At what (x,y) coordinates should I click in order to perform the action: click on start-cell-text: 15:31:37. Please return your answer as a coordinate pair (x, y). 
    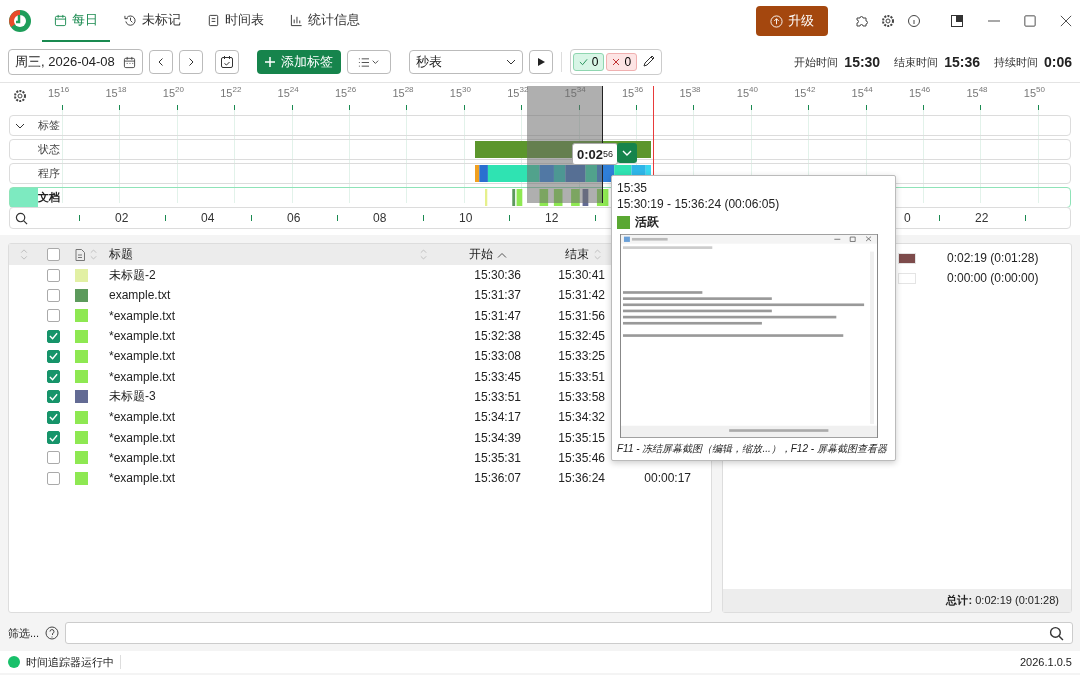
    Looking at the image, I should click on (497, 295).